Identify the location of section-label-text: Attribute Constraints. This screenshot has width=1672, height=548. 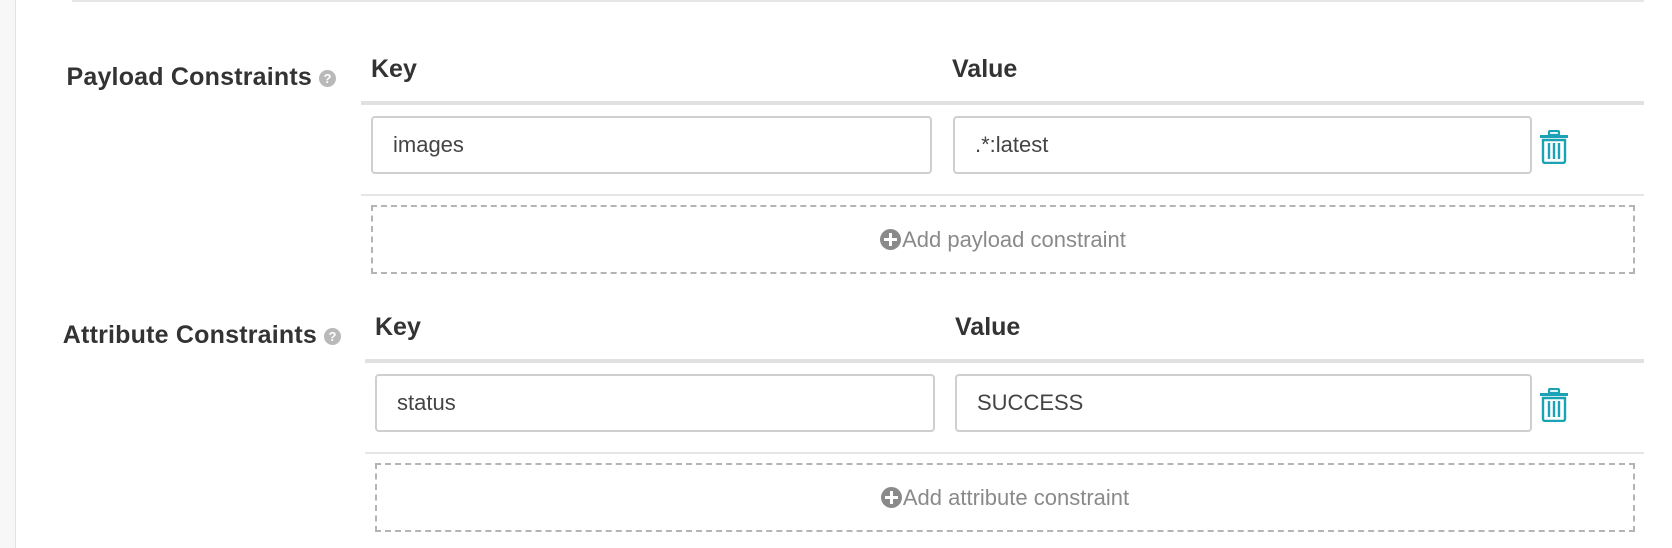
(189, 335).